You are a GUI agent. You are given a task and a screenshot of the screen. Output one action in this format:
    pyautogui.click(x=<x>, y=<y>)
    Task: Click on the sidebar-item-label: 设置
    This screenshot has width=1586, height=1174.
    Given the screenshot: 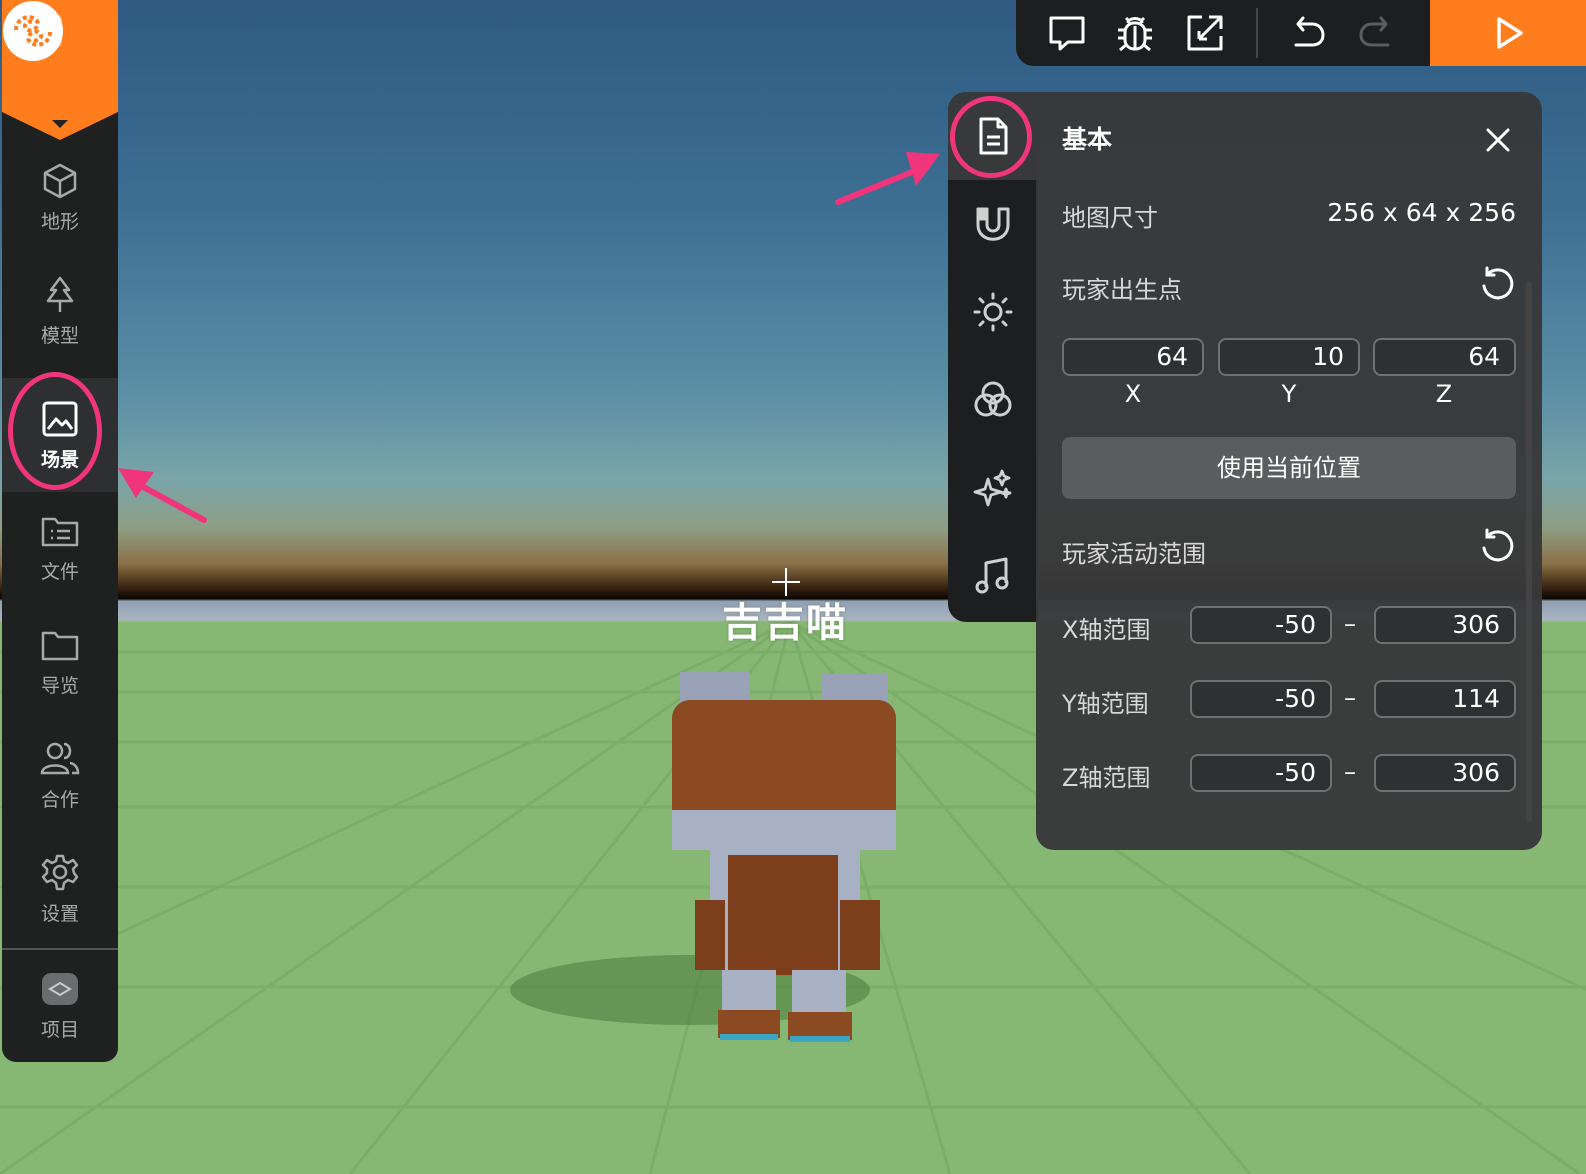 What is the action you would take?
    pyautogui.click(x=59, y=913)
    